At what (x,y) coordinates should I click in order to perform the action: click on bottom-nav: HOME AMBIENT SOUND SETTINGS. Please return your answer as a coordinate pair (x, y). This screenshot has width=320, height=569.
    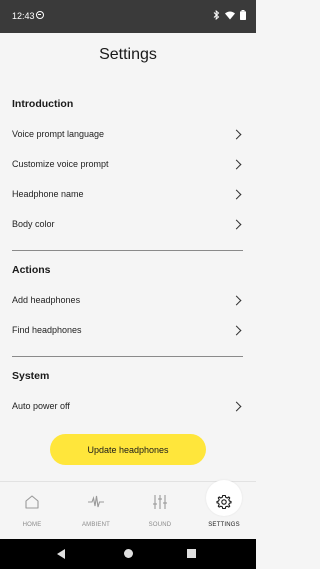
    Looking at the image, I should click on (128, 510).